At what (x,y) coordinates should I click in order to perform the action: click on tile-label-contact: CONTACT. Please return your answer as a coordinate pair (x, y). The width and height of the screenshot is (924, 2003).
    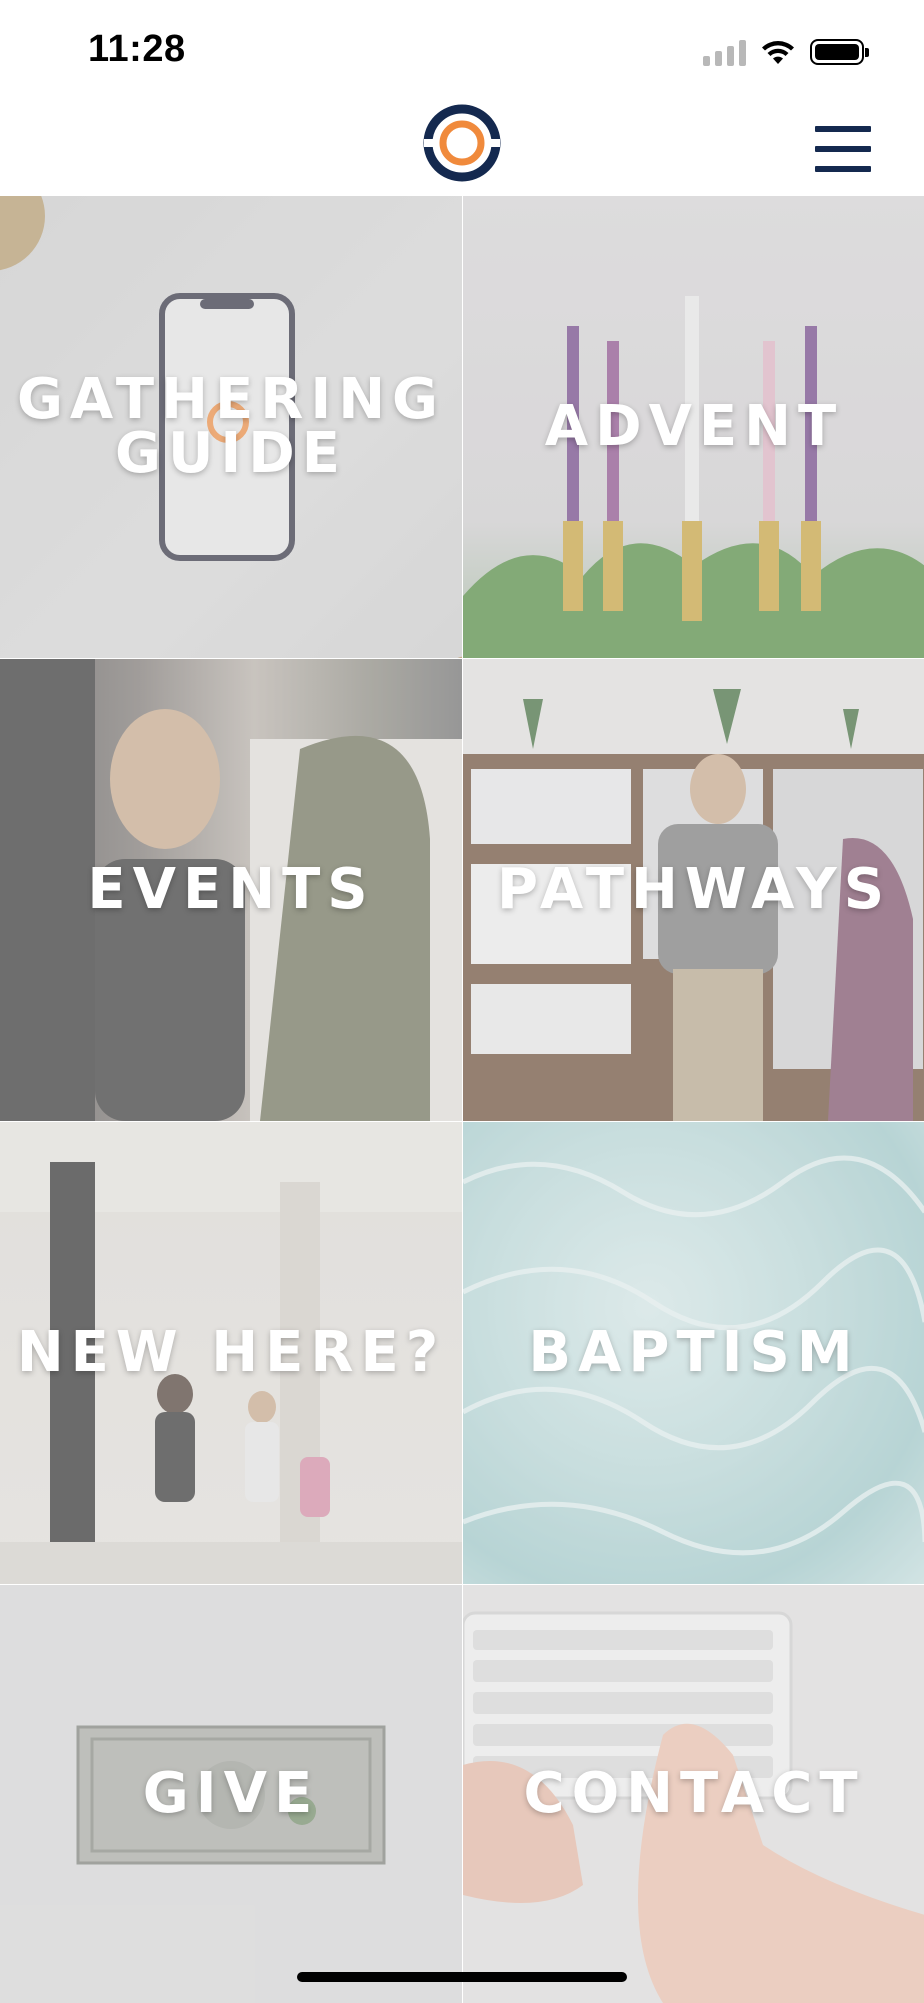
    Looking at the image, I should click on (694, 1793).